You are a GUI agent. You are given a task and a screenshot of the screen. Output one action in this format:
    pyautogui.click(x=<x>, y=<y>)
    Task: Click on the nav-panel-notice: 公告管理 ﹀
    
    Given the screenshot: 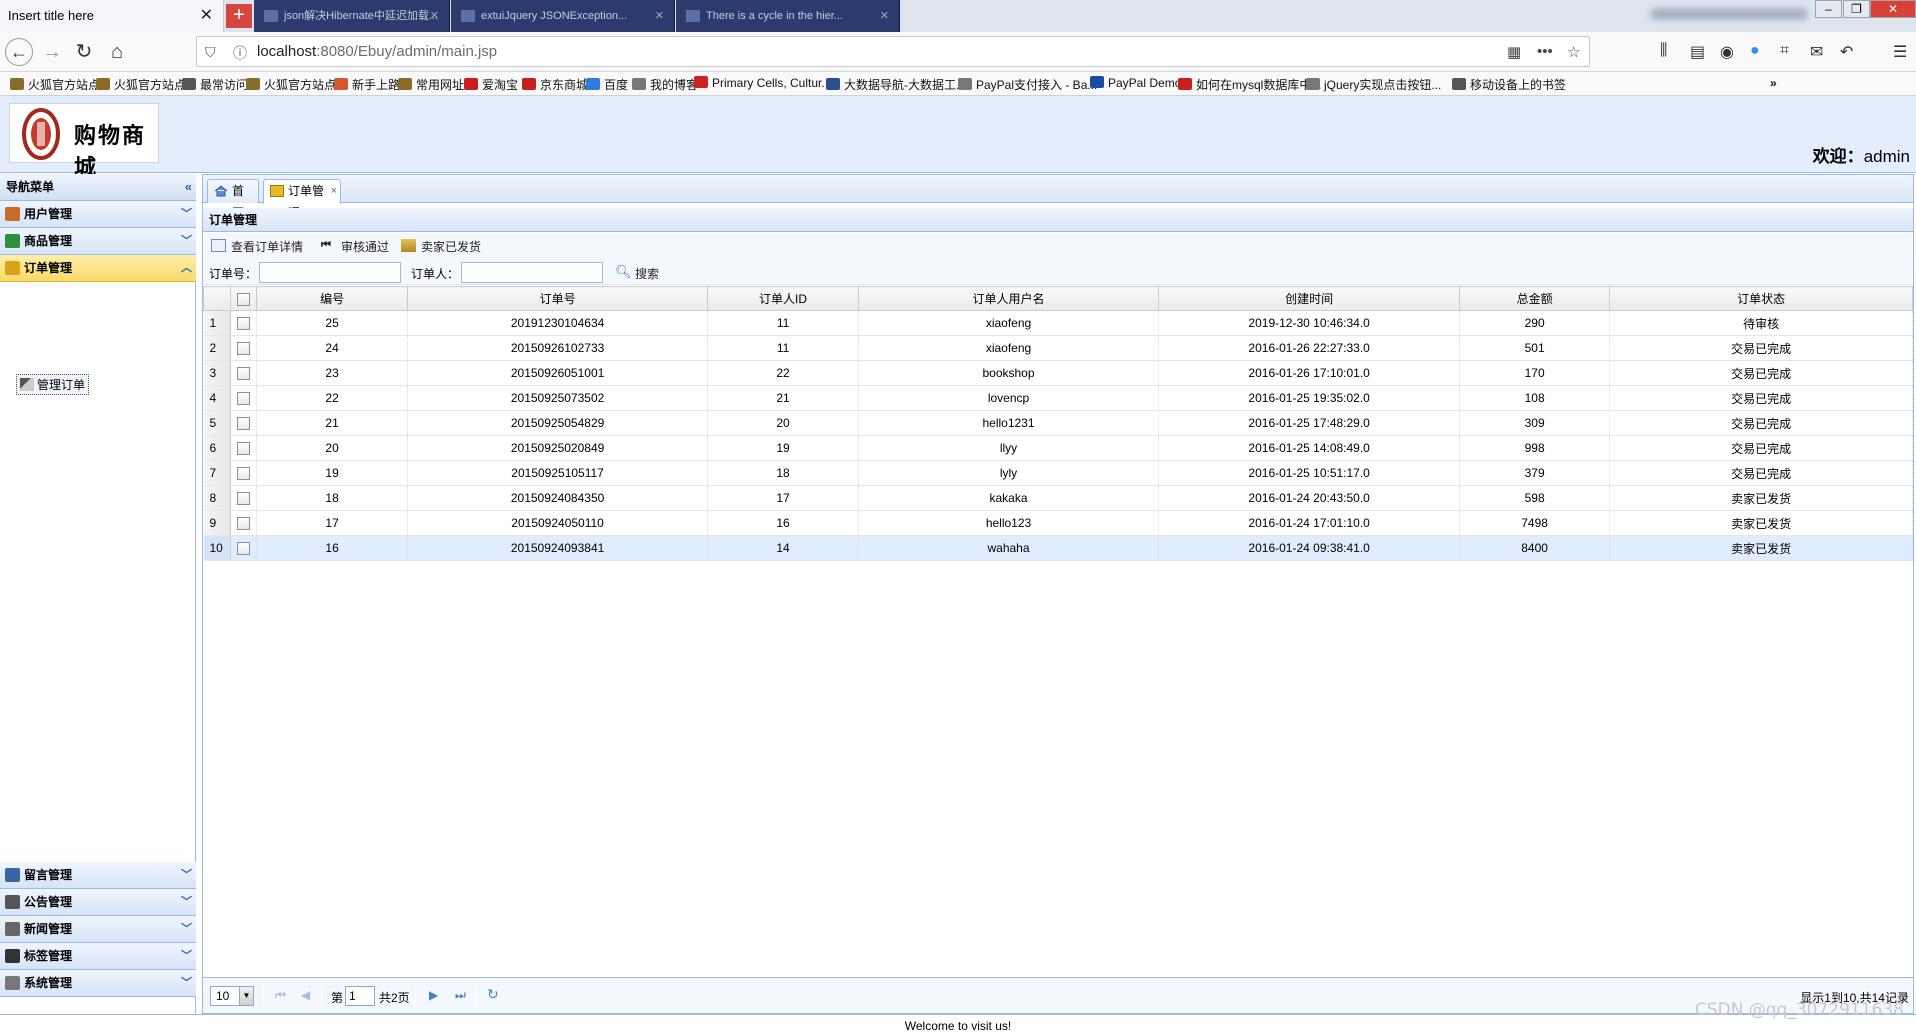 What is the action you would take?
    pyautogui.click(x=98, y=902)
    